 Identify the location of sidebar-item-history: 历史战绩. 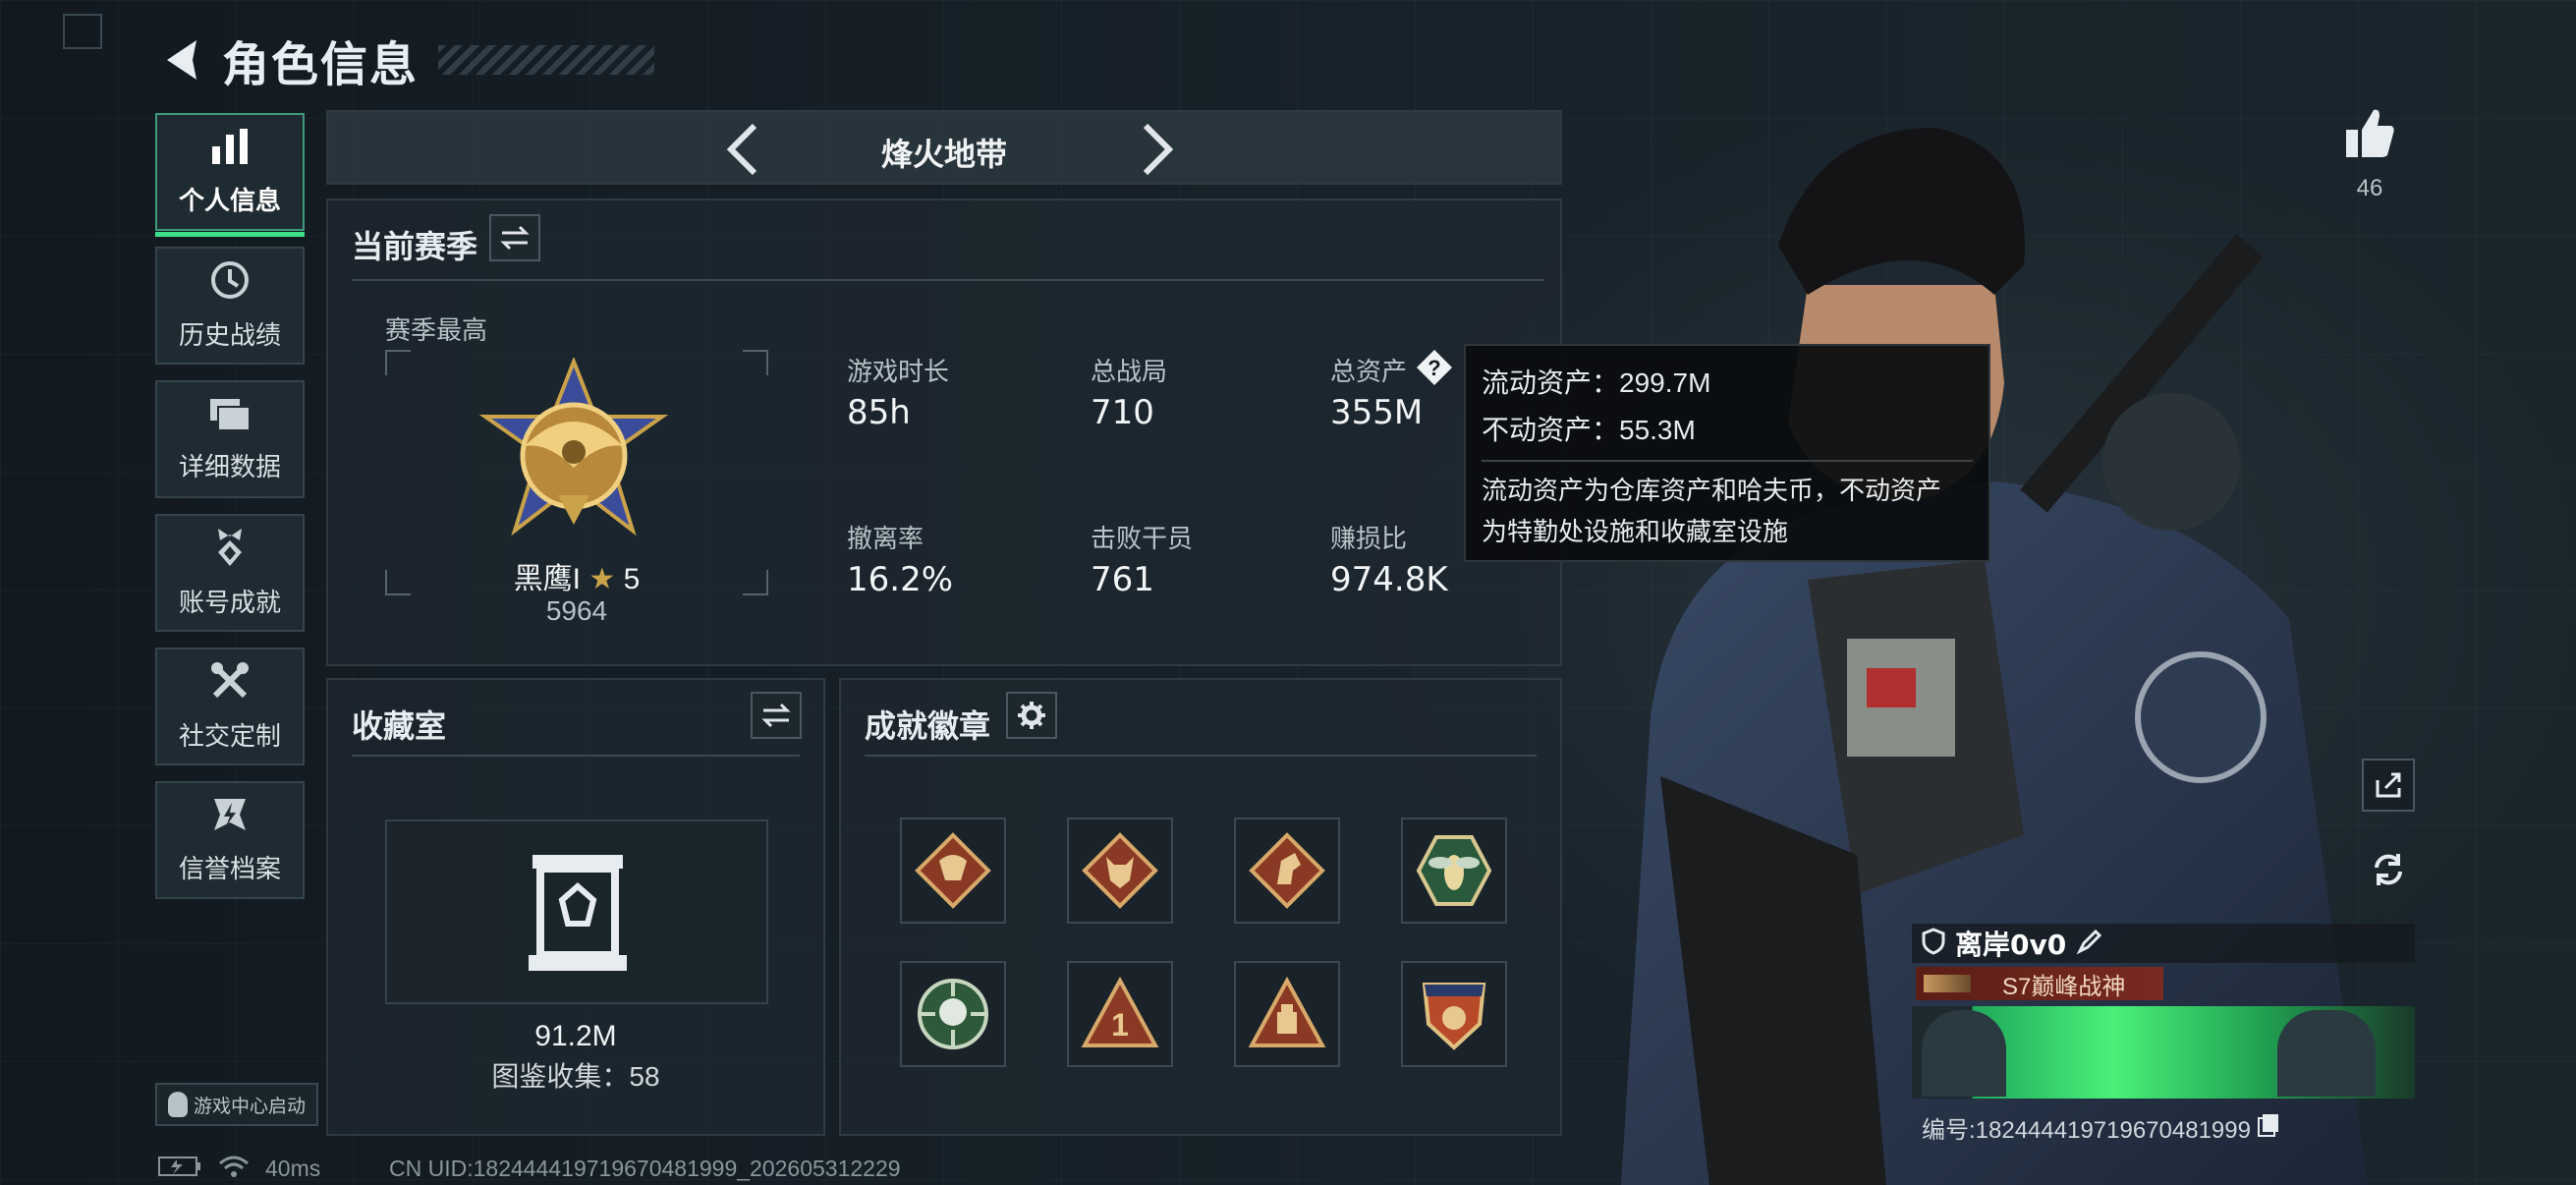
(230, 306).